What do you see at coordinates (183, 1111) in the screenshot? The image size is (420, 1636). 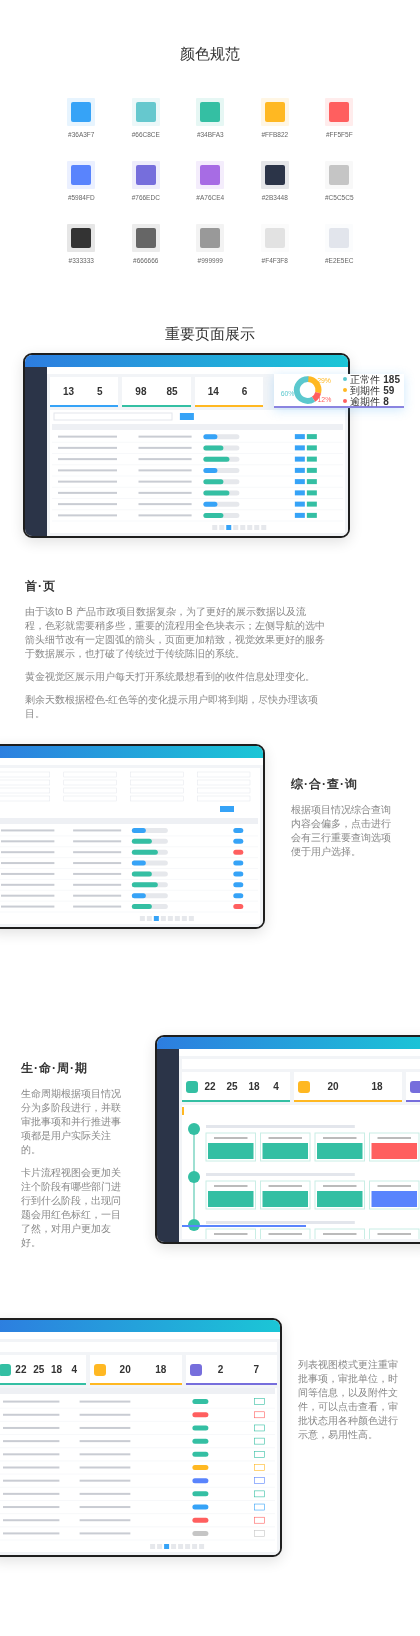 I see `section-marker` at bounding box center [183, 1111].